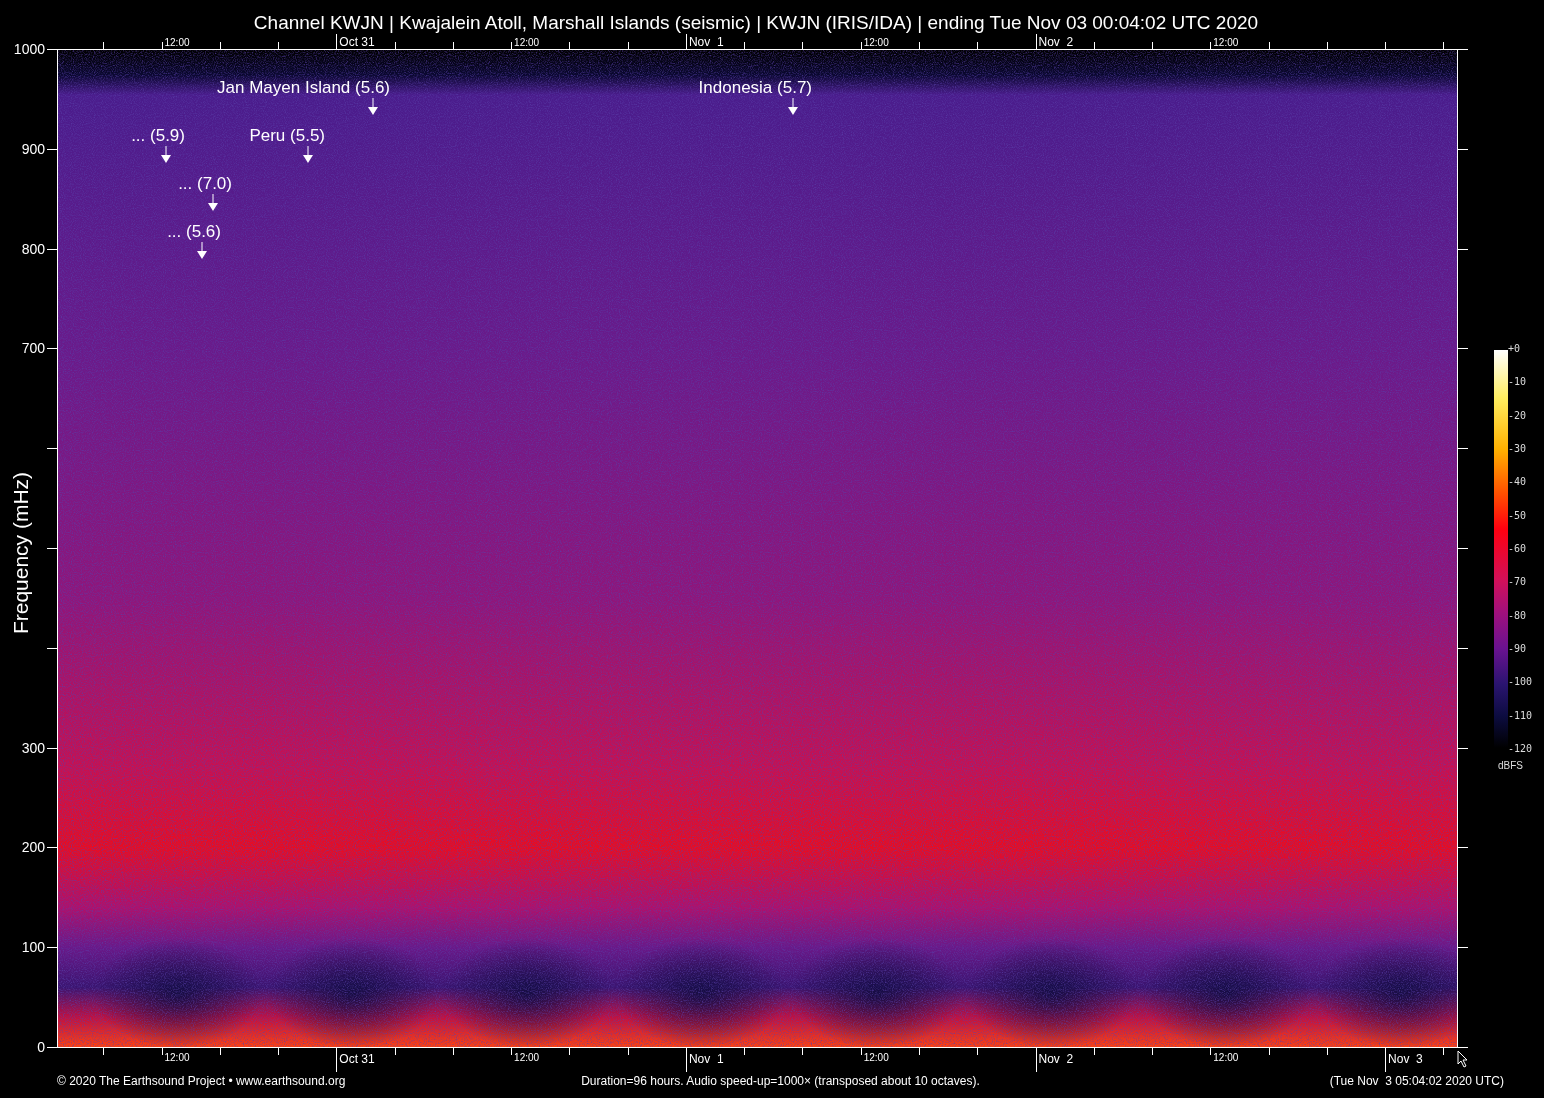  I want to click on event-label: Indonesia (5.7), so click(755, 88).